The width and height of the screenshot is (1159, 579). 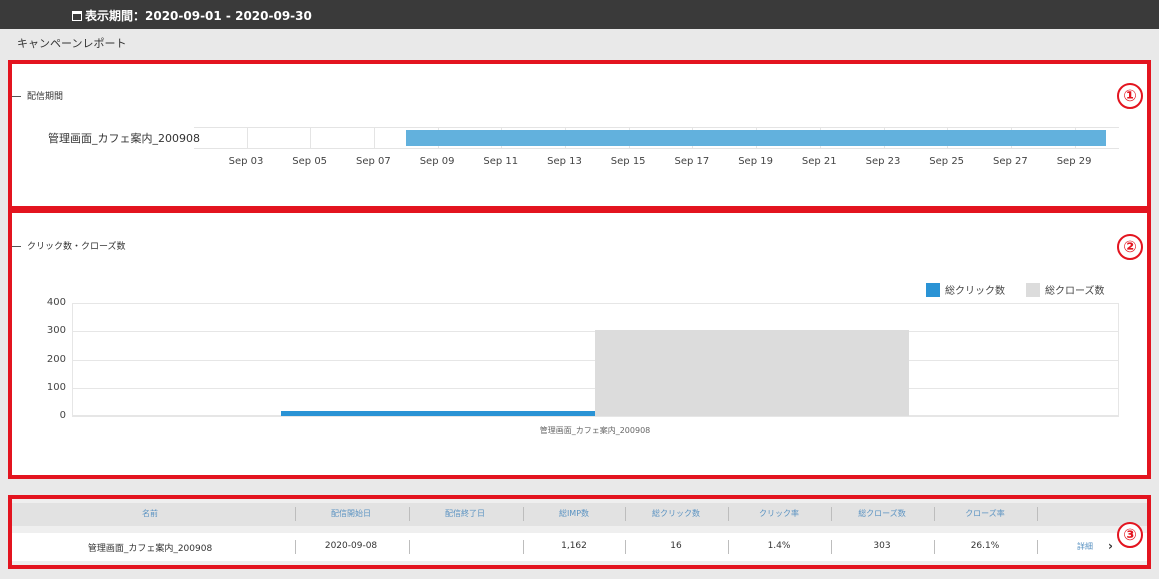 What do you see at coordinates (985, 513) in the screenshot?
I see `col-header-close-rate: クローズ率` at bounding box center [985, 513].